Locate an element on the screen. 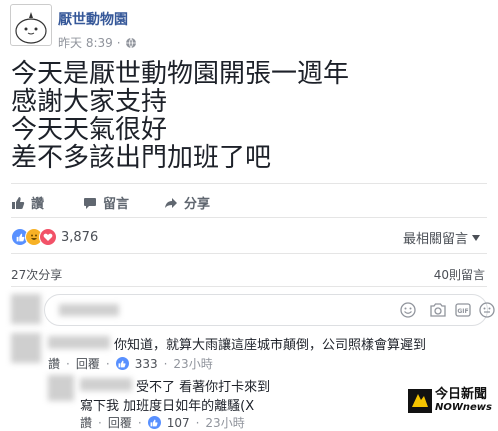 This screenshot has height=431, width=498. redacted-name is located at coordinates (89, 310).